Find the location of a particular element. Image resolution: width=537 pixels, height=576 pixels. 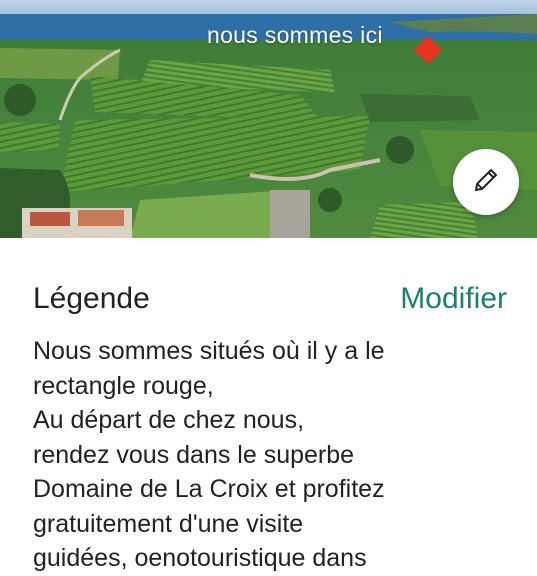

caption-line: guidées, oenotouristique dans is located at coordinates (200, 558).